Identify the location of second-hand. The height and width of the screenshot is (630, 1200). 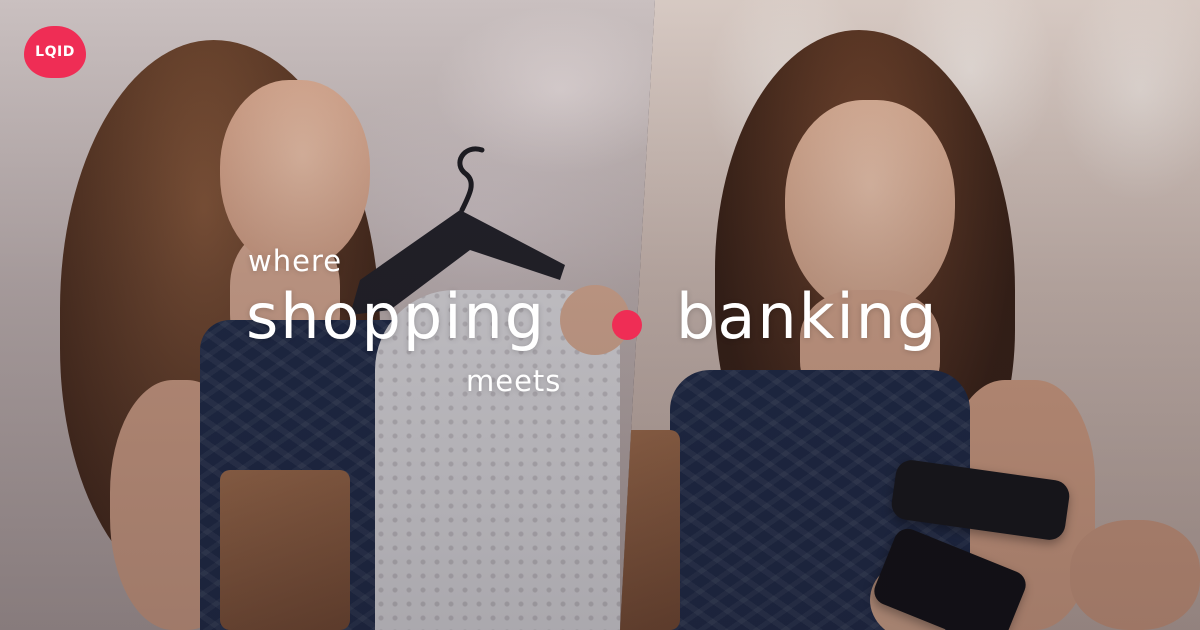
(1135, 575).